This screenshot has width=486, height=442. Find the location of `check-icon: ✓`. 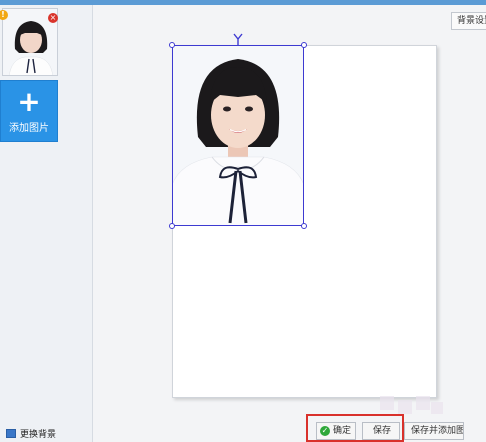

check-icon: ✓ is located at coordinates (325, 431).